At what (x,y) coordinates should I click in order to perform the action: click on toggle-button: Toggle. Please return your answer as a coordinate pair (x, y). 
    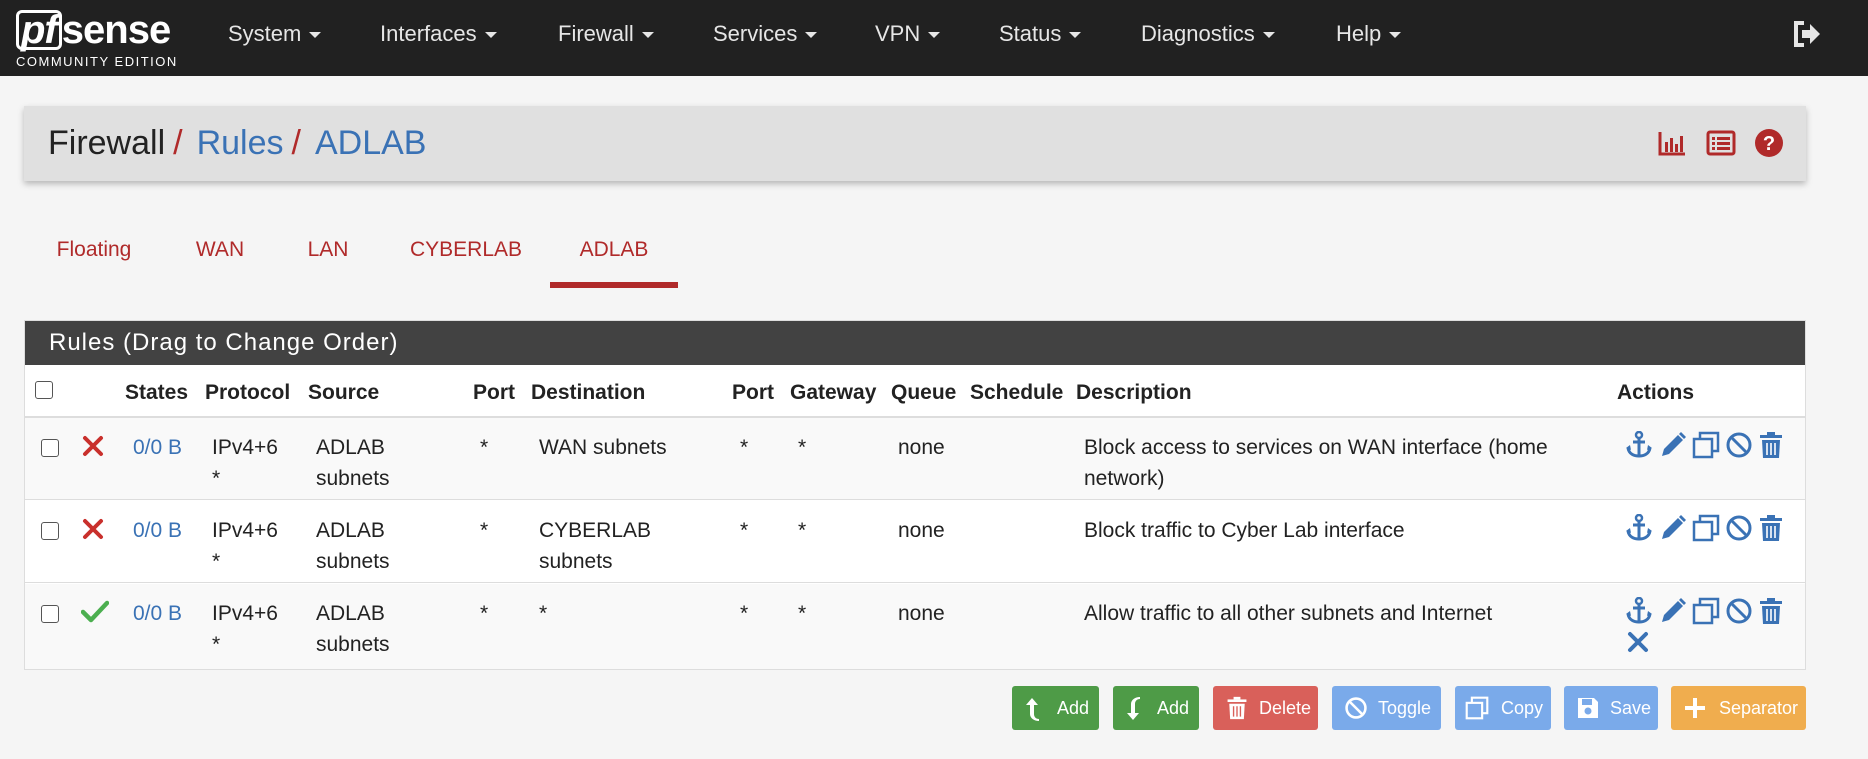
    Looking at the image, I should click on (1386, 708).